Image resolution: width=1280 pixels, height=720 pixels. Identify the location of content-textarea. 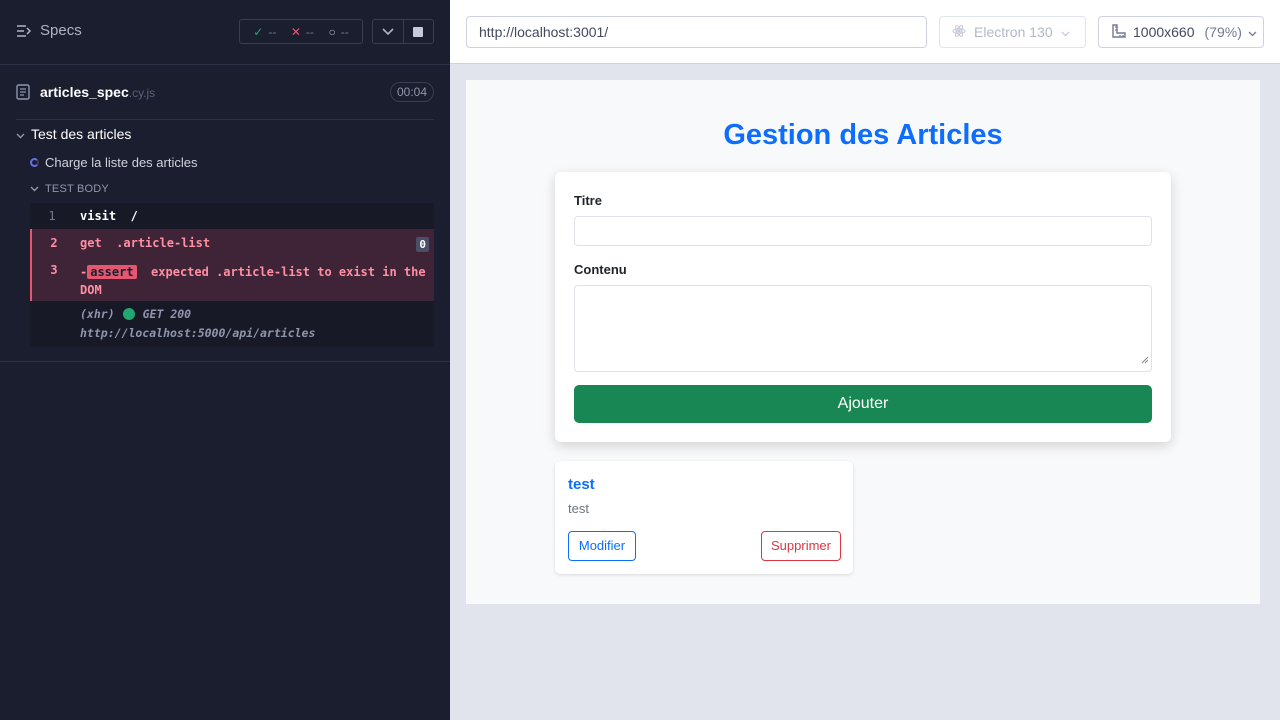
(863, 328).